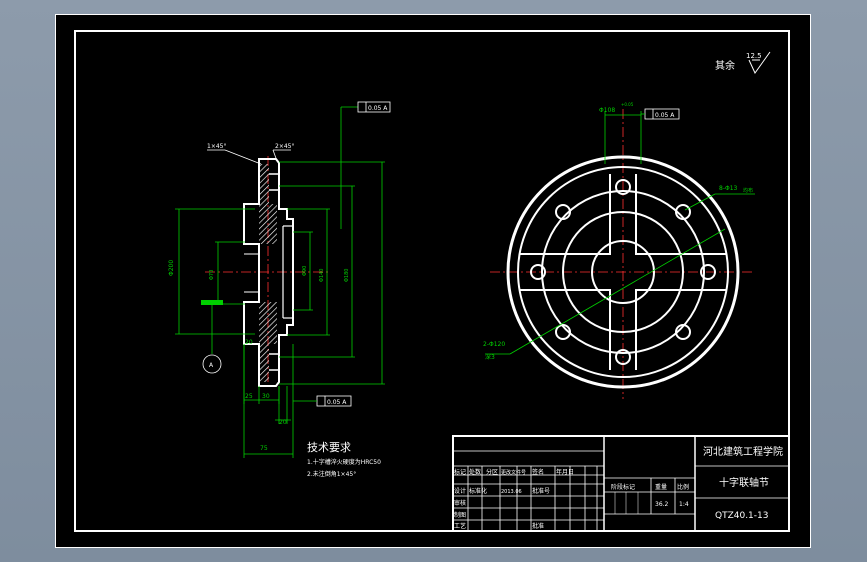  What do you see at coordinates (329, 447) in the screenshot?
I see `tech-req-title: 技术要求` at bounding box center [329, 447].